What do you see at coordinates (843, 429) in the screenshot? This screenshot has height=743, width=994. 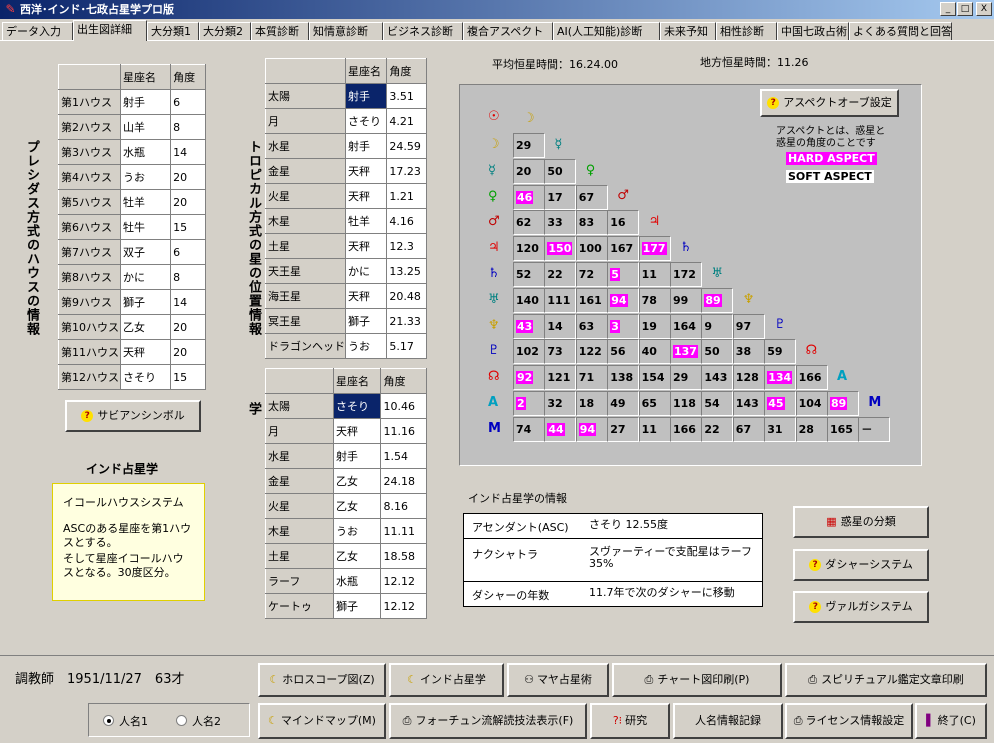 I see `aspect-cell: 165` at bounding box center [843, 429].